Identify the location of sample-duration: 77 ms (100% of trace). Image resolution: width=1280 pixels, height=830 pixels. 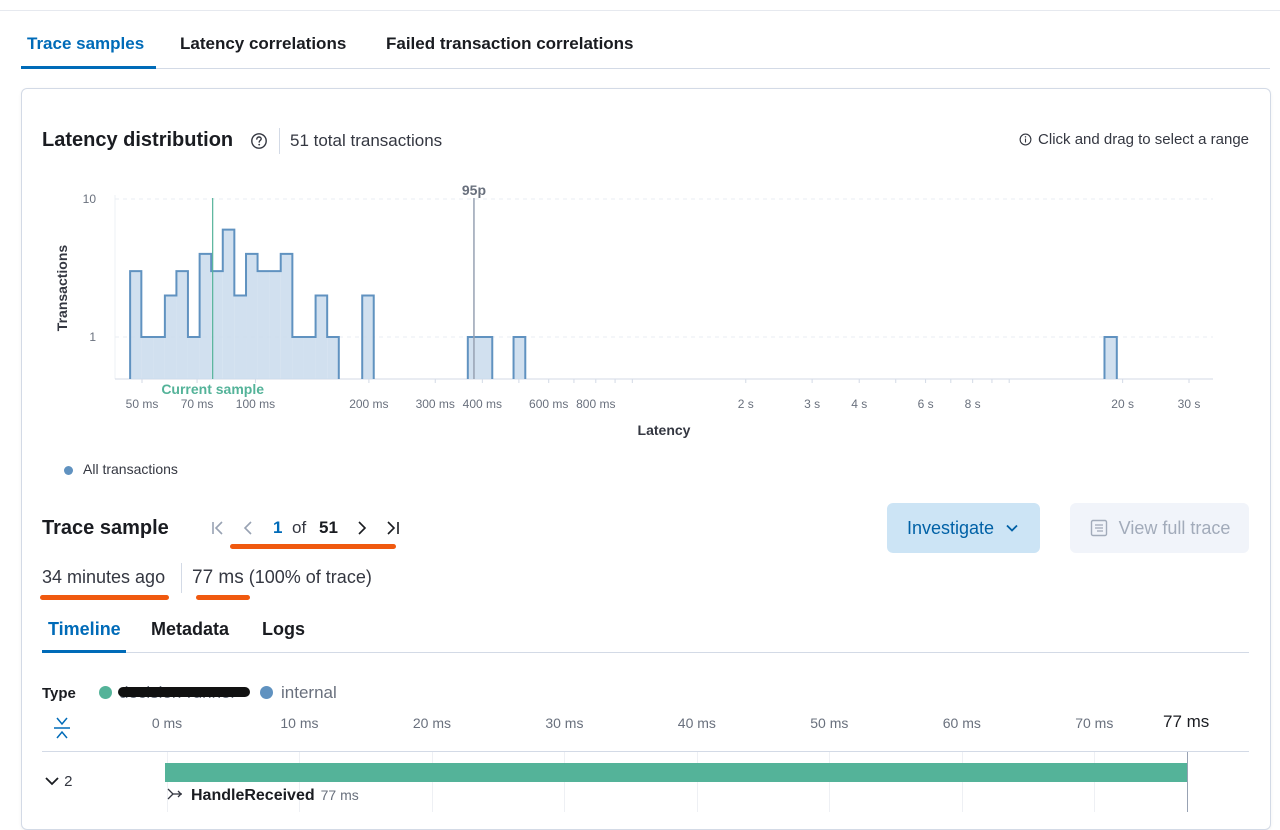
(282, 578).